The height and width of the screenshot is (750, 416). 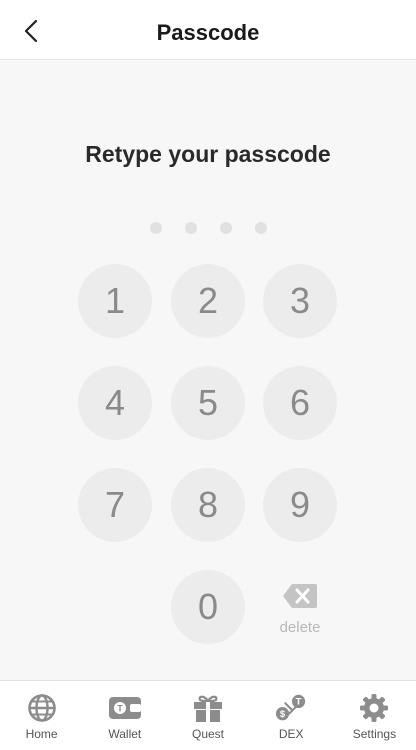 I want to click on key-3: 3, so click(x=300, y=301).